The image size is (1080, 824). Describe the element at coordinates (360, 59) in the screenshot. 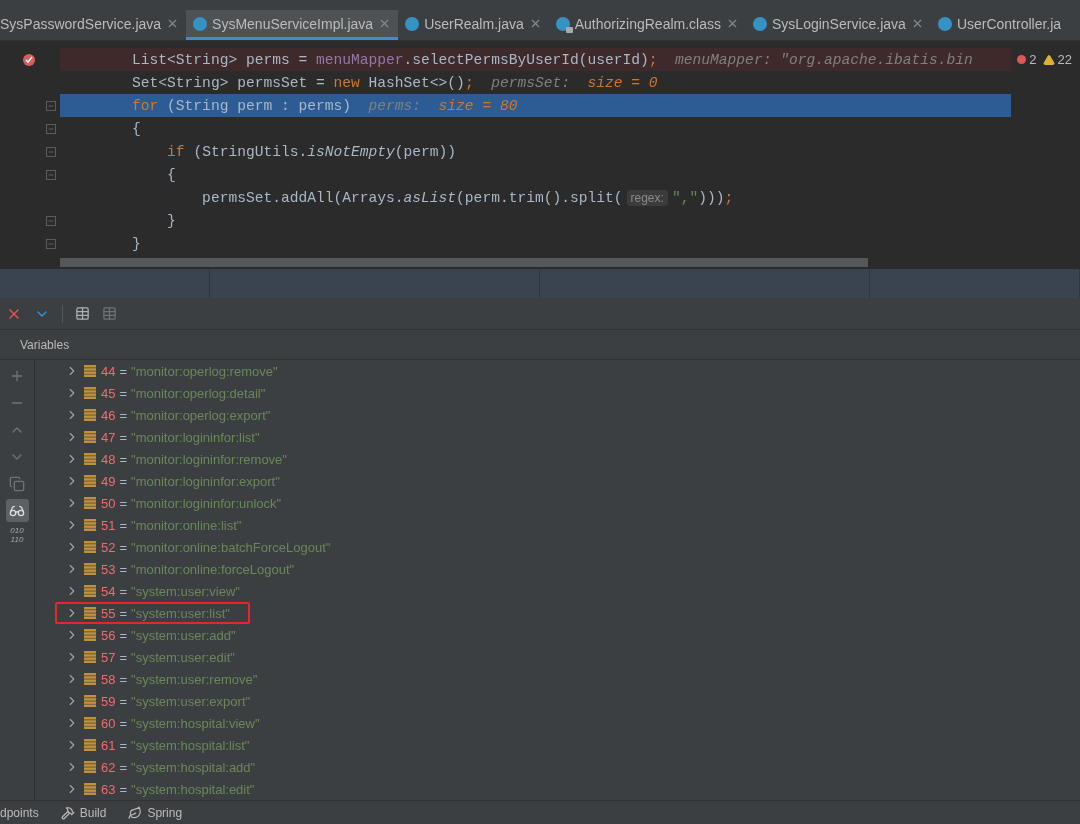

I see `code-text: menuMapper` at that location.